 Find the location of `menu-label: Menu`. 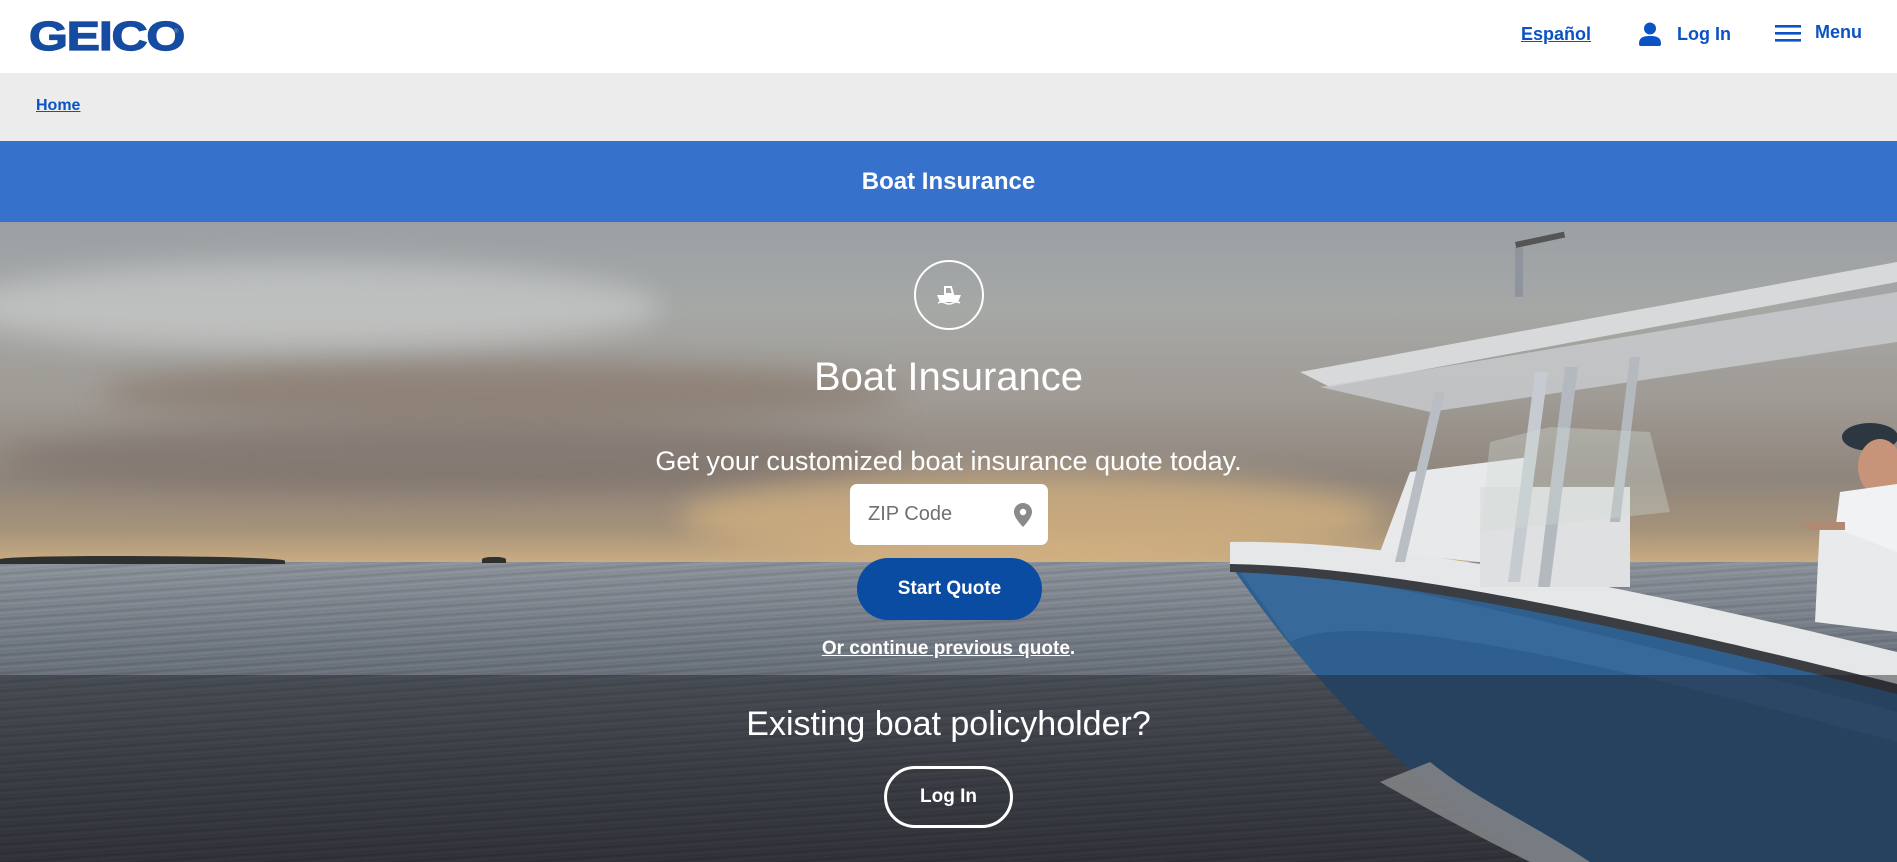

menu-label: Menu is located at coordinates (1838, 32).